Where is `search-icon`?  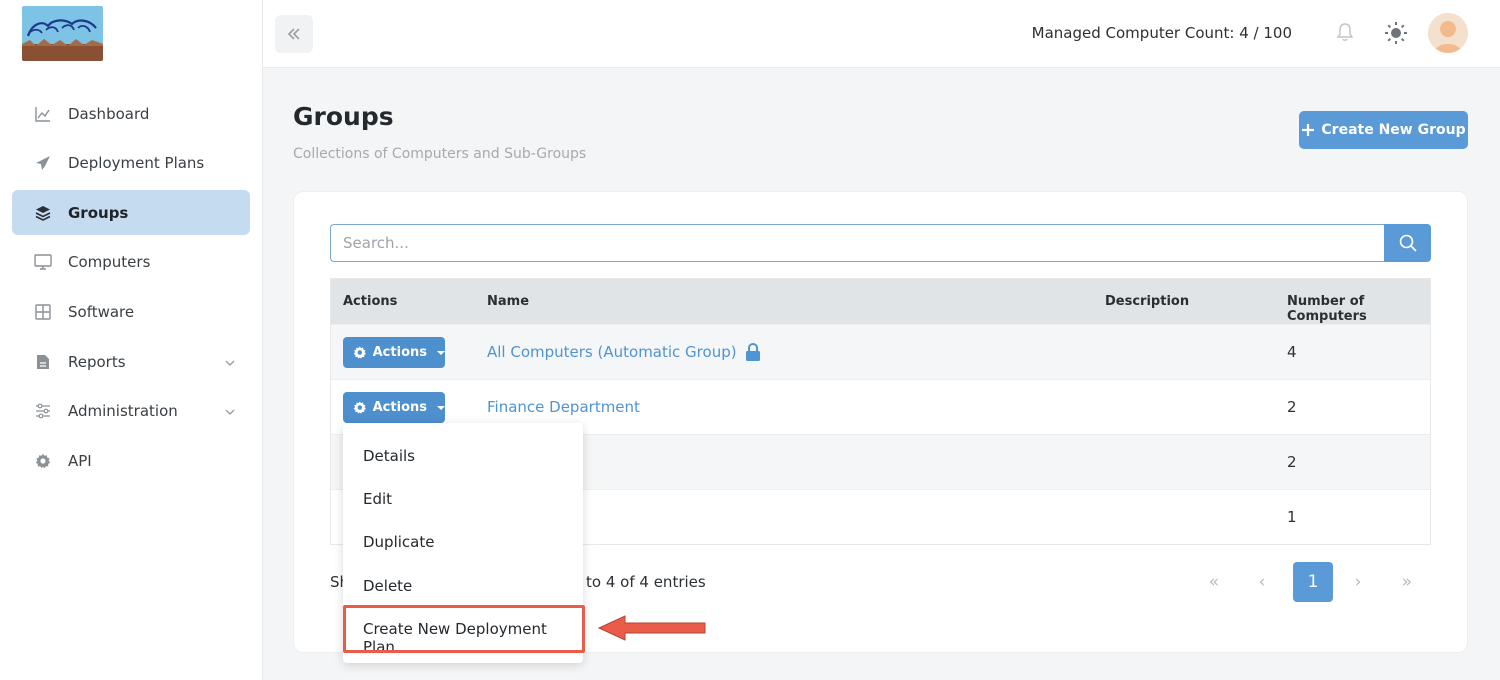 search-icon is located at coordinates (1408, 243).